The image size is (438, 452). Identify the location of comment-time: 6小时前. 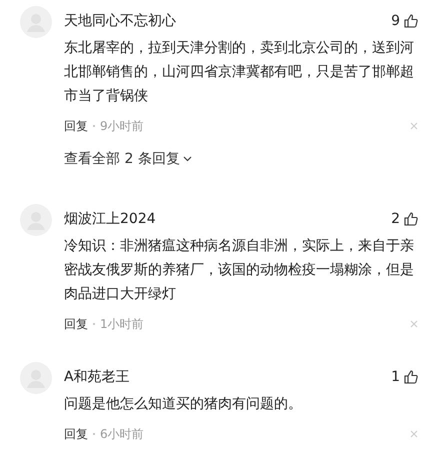
(122, 434).